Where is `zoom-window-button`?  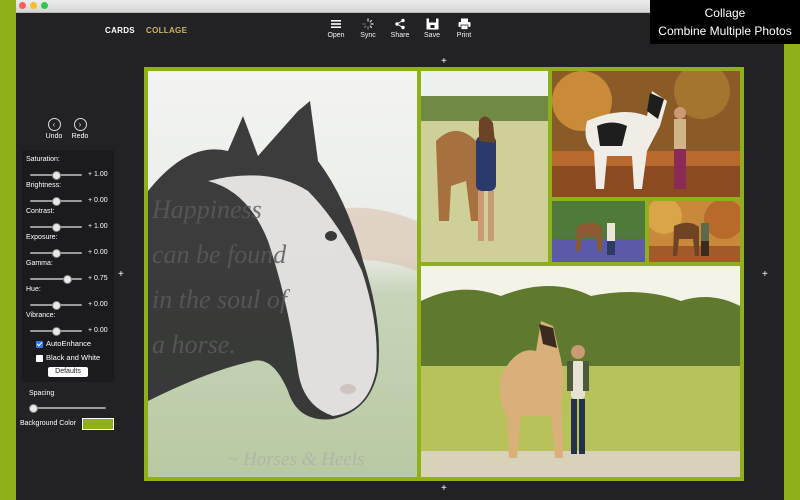
zoom-window-button is located at coordinates (44, 5).